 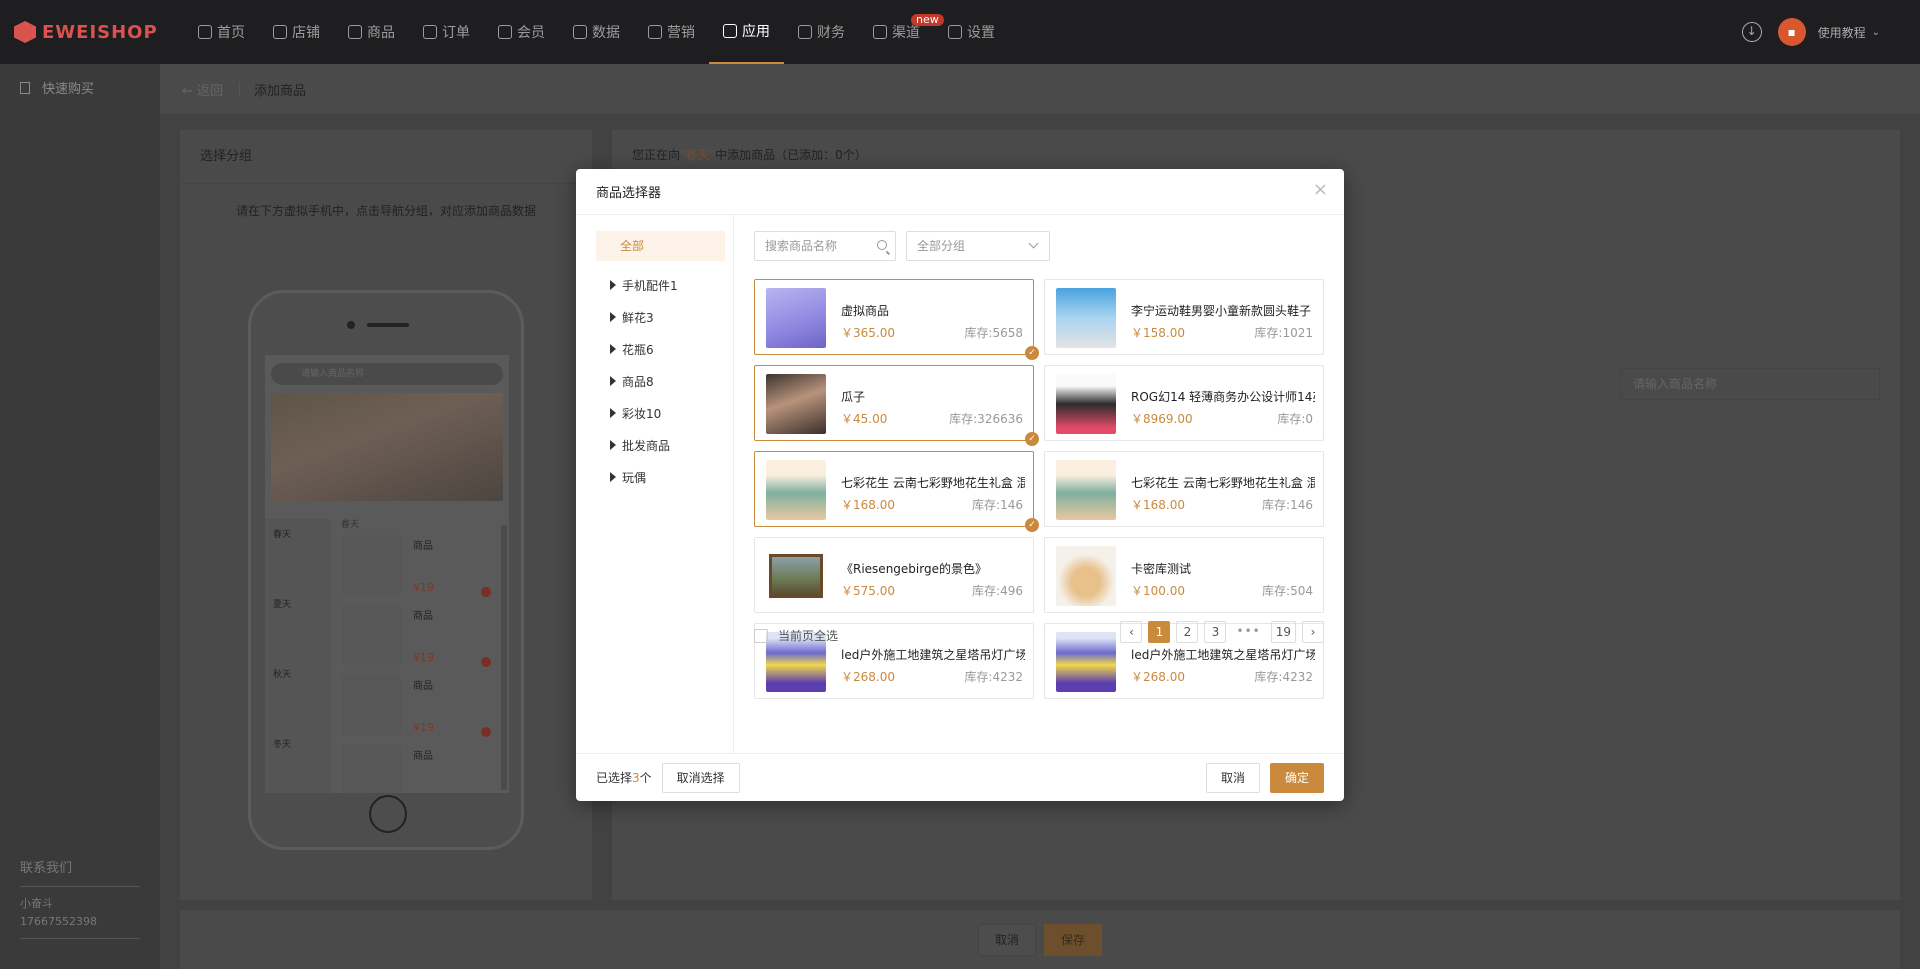 I want to click on next-page-button: ›, so click(x=1313, y=632).